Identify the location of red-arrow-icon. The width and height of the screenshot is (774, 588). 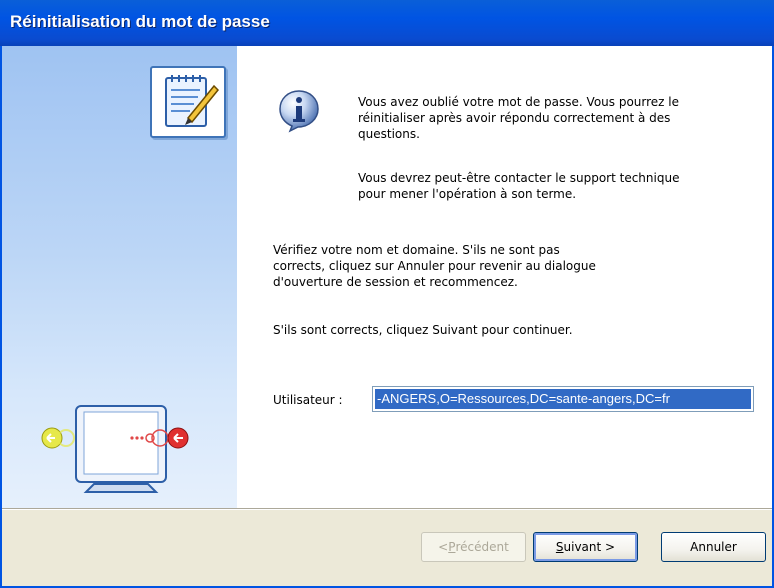
(178, 438).